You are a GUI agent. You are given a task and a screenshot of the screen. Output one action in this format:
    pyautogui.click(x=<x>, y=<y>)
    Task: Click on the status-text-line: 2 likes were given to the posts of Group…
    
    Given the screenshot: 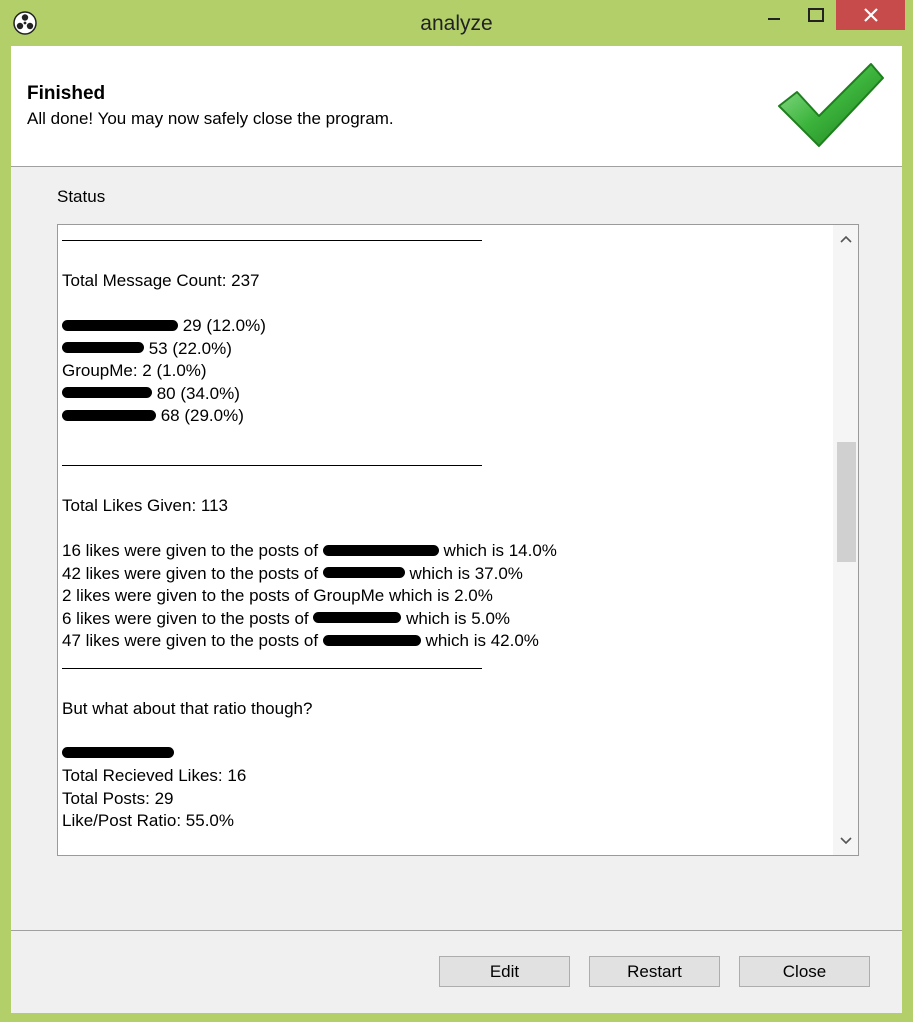 What is the action you would take?
    pyautogui.click(x=277, y=595)
    